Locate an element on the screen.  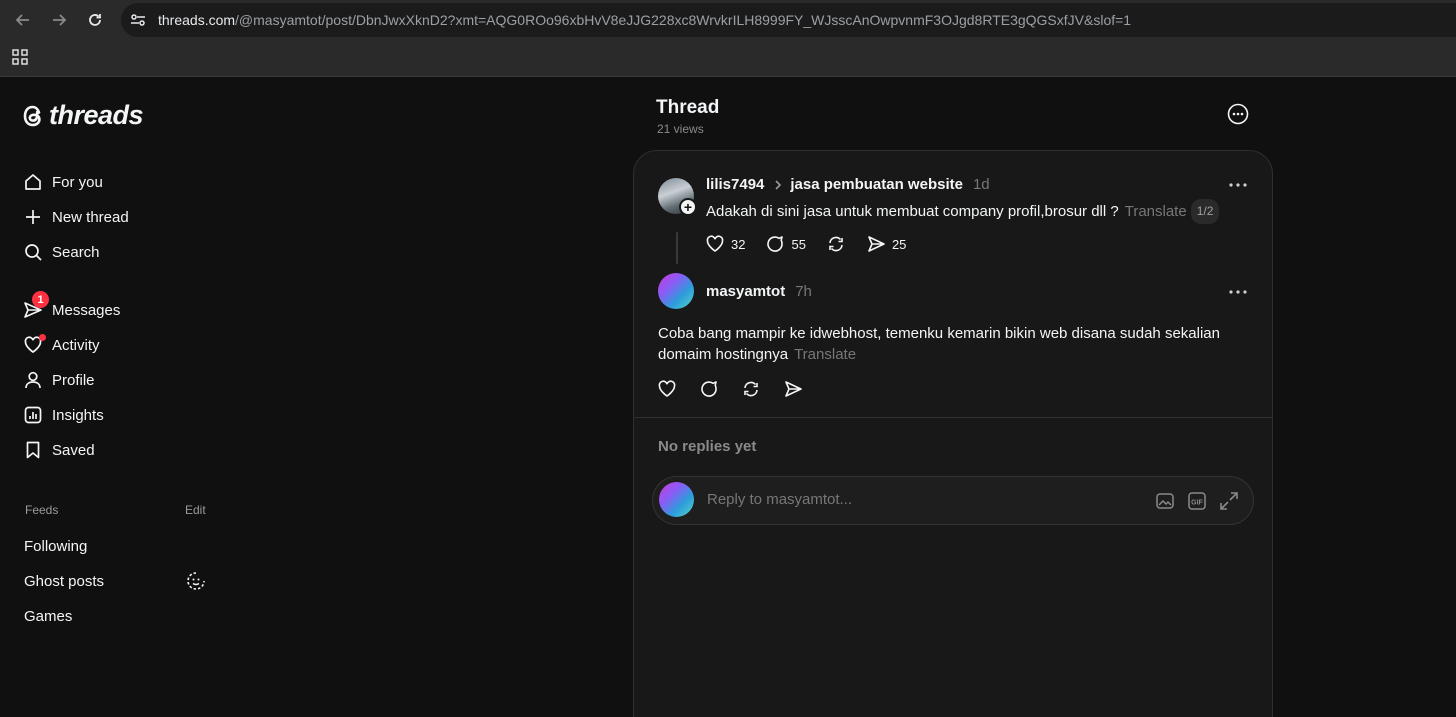
reply-actions is located at coordinates (740, 389).